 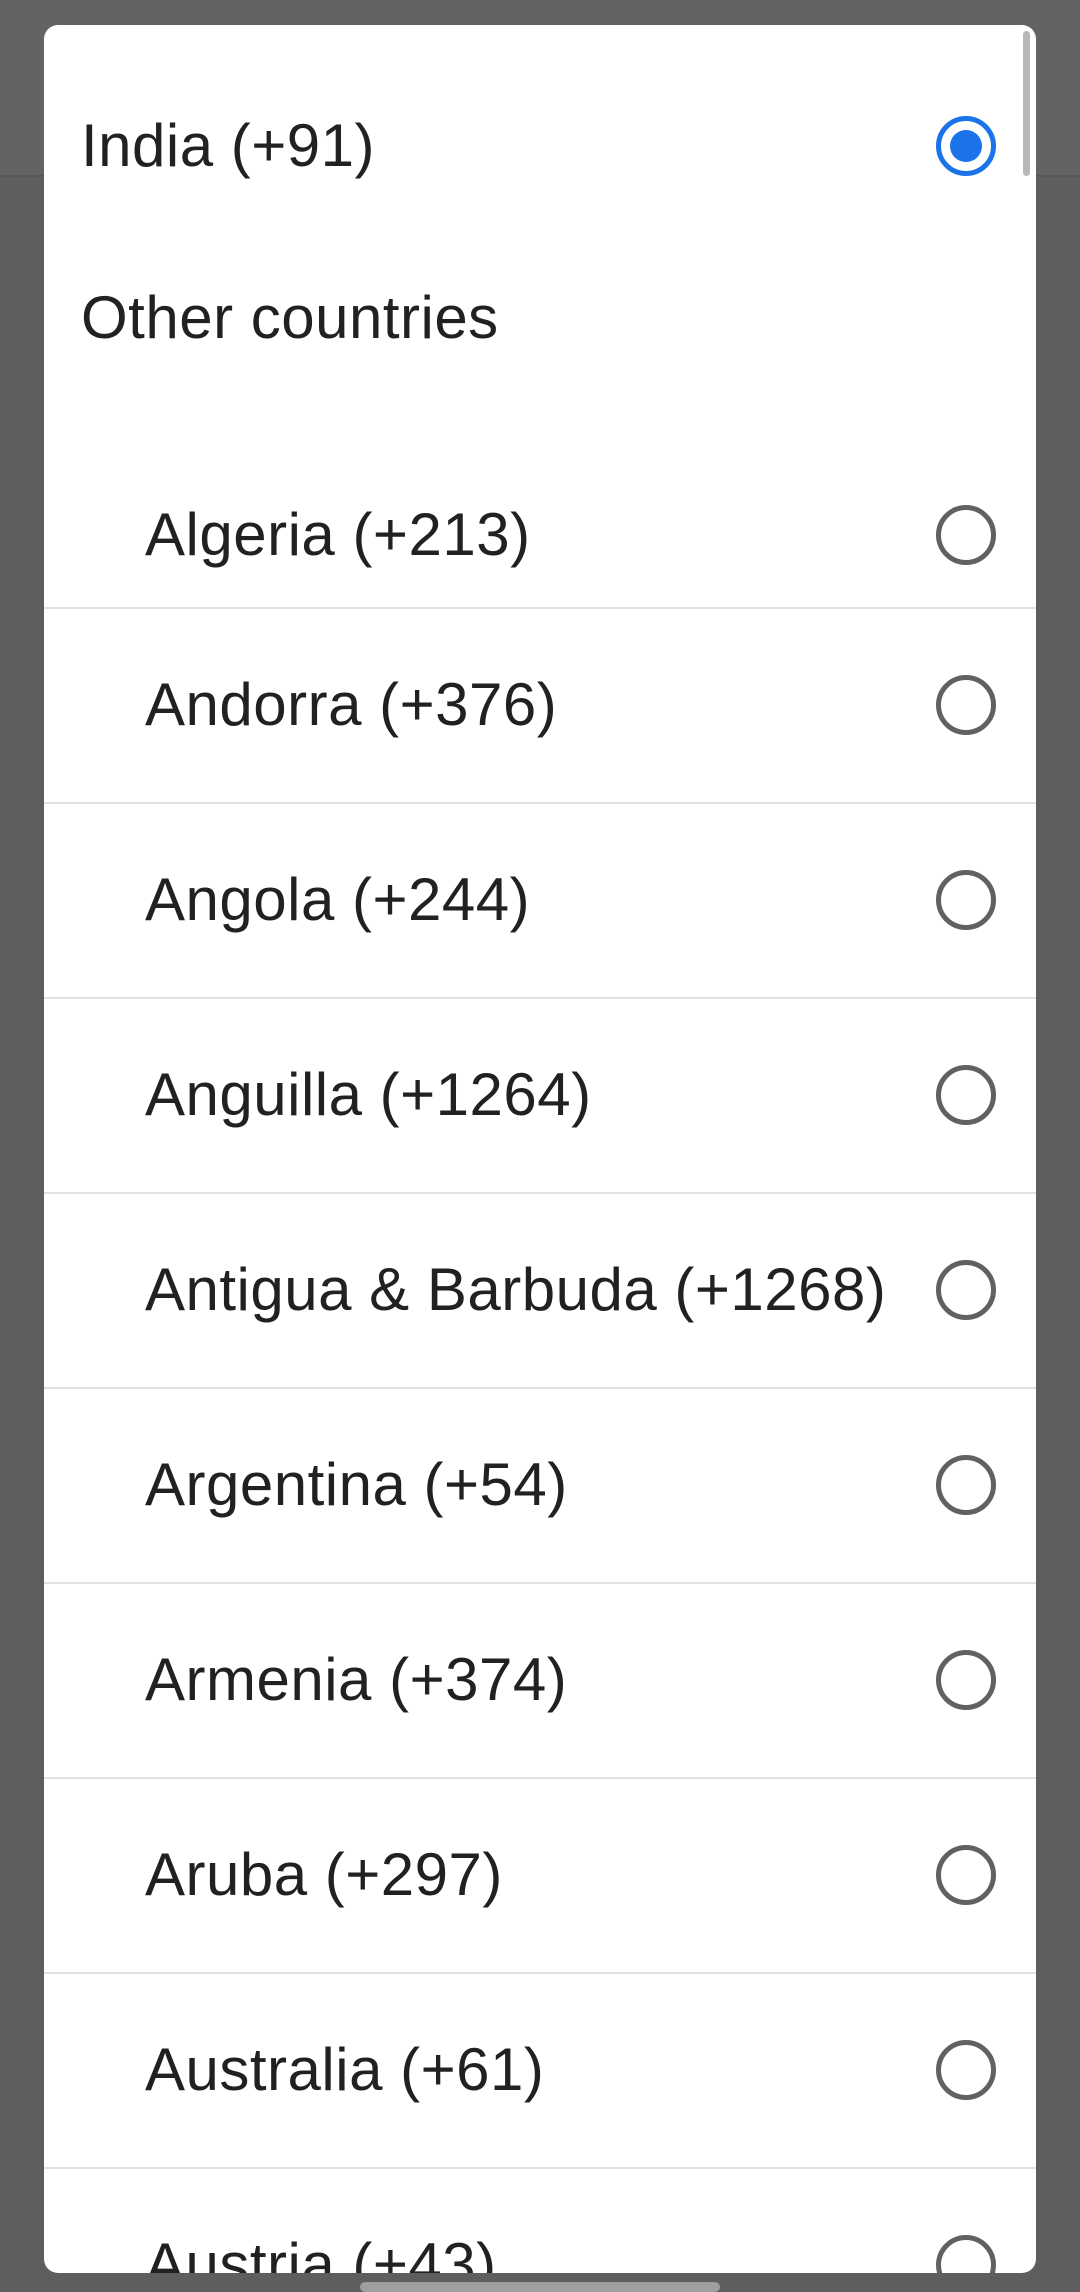 I want to click on country-option-anguilla: Anguilla (+1264), so click(x=540, y=1094).